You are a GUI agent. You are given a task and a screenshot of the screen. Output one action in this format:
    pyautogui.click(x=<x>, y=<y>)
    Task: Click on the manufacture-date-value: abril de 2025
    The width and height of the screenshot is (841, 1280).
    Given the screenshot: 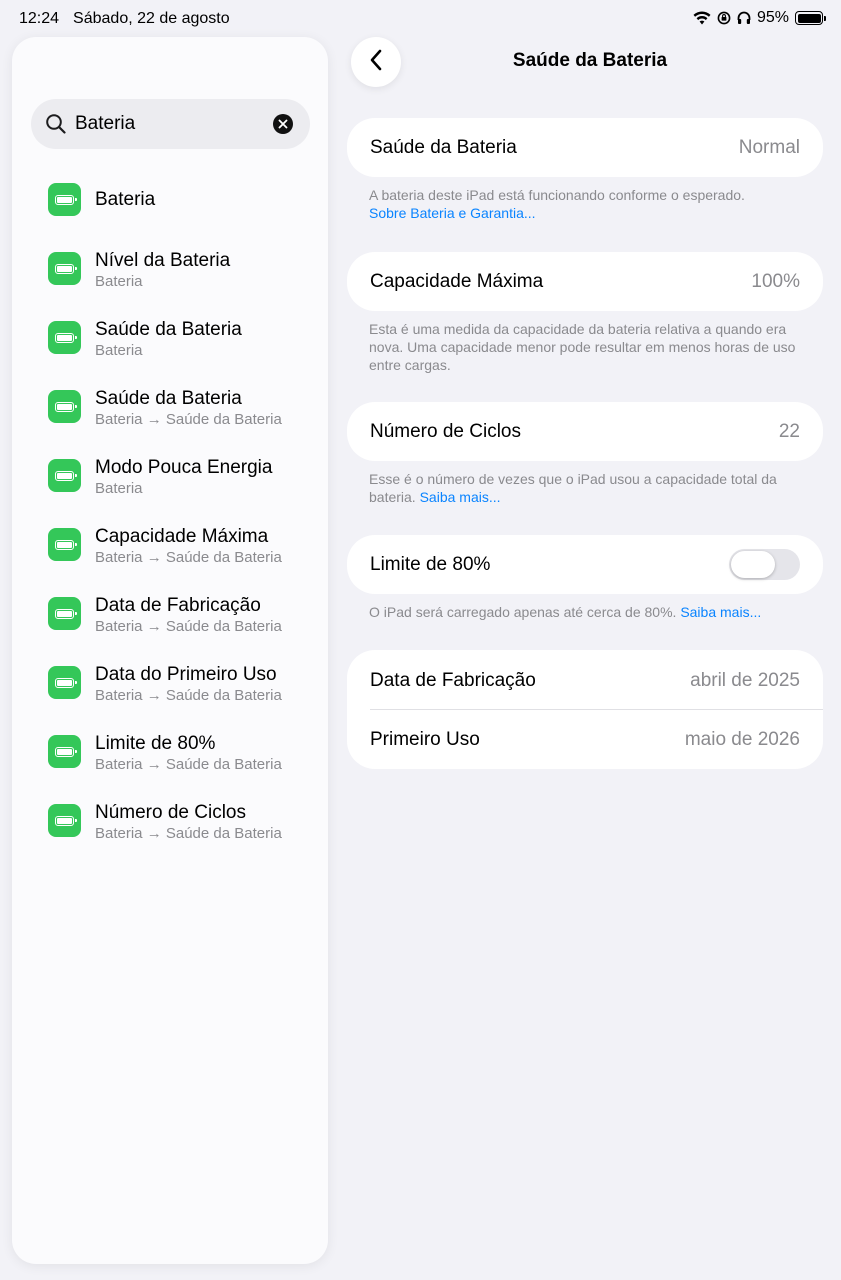 What is the action you would take?
    pyautogui.click(x=745, y=680)
    